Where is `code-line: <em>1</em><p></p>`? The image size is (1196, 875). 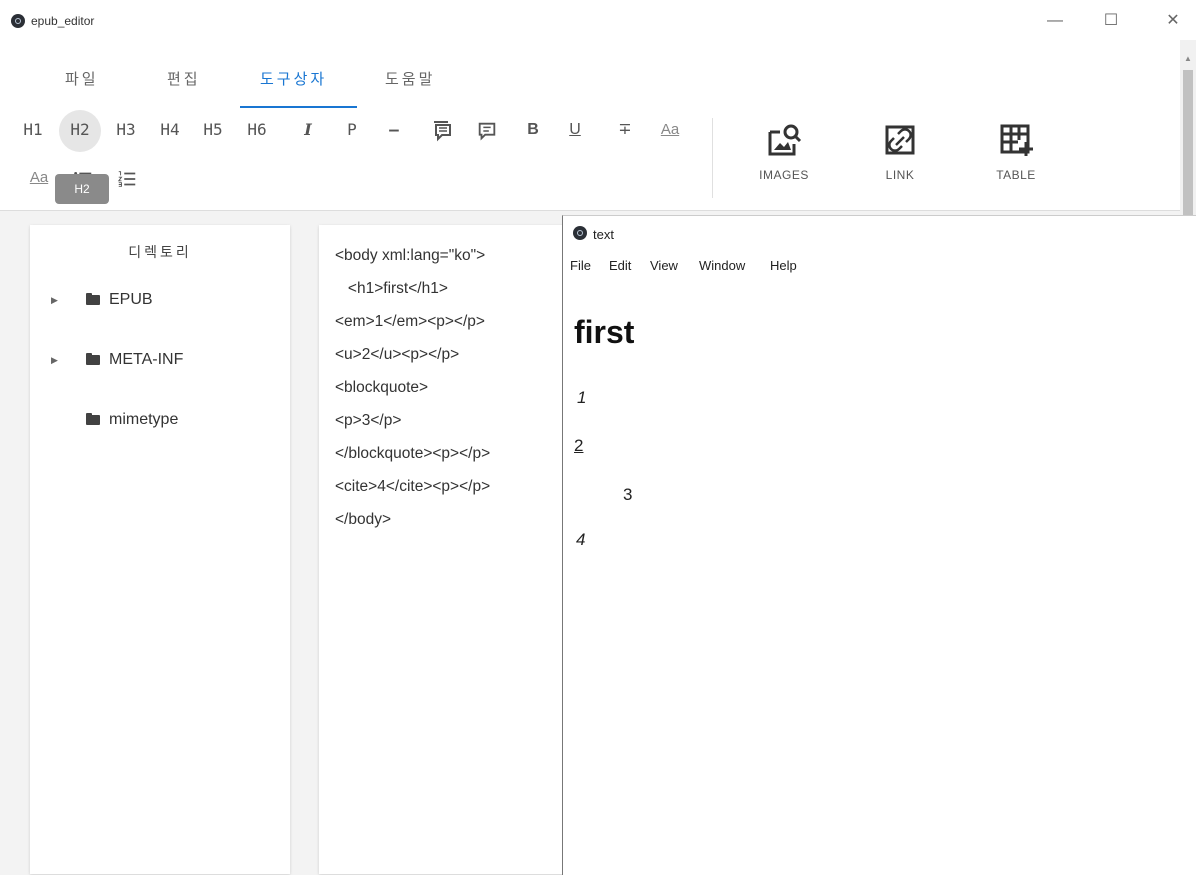 code-line: <em>1</em><p></p> is located at coordinates (410, 321).